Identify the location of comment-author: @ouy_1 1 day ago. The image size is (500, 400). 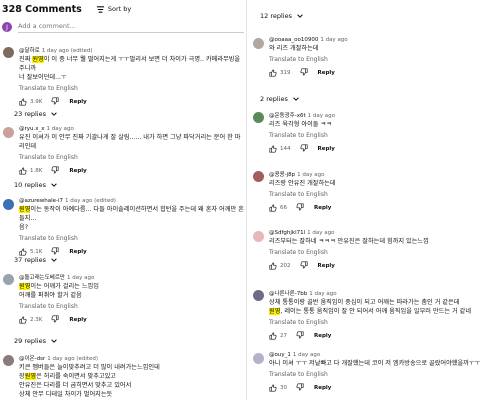
(384, 355).